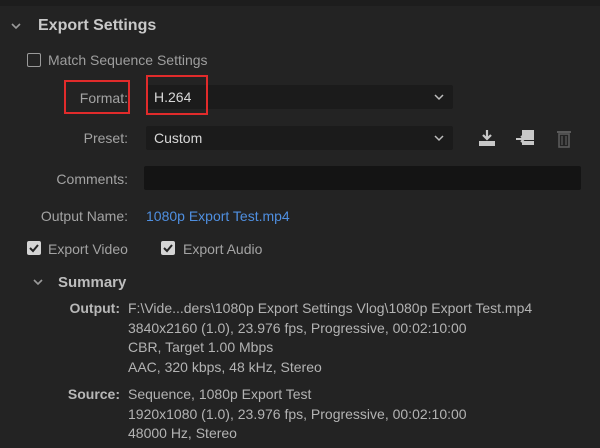  What do you see at coordinates (92, 282) in the screenshot?
I see `summary-title: Summary` at bounding box center [92, 282].